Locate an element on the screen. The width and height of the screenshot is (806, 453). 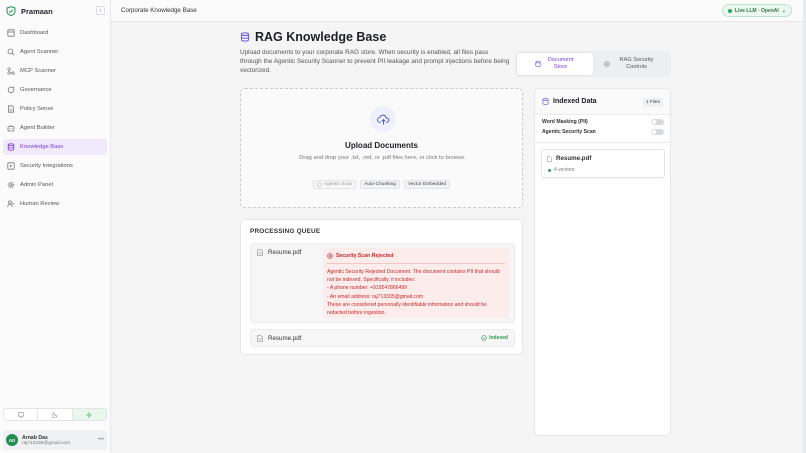
theme-light-button is located at coordinates (89, 414).